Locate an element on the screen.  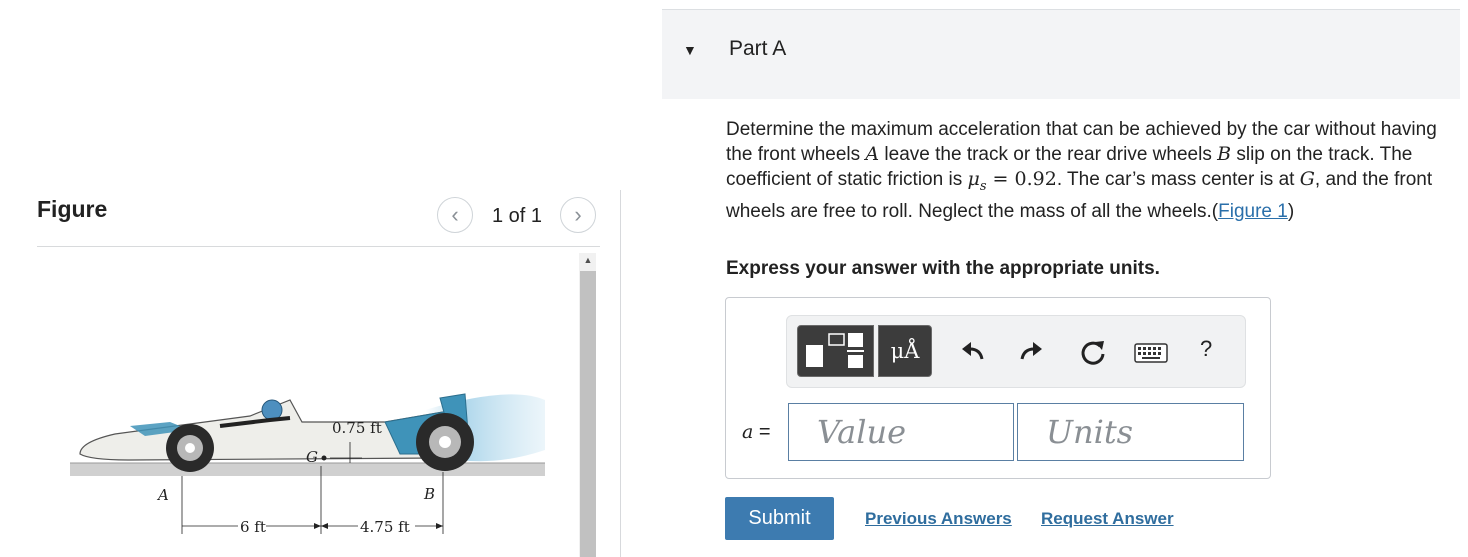
offset-label: 0.75 ft is located at coordinates (357, 428).